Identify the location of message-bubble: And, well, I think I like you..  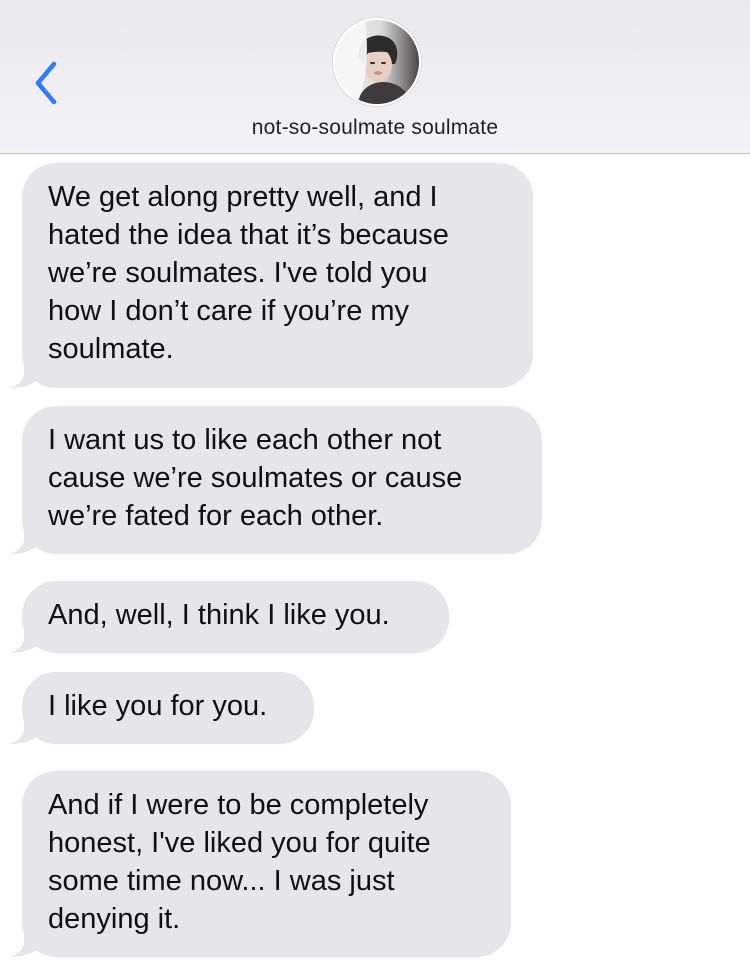
(229, 617).